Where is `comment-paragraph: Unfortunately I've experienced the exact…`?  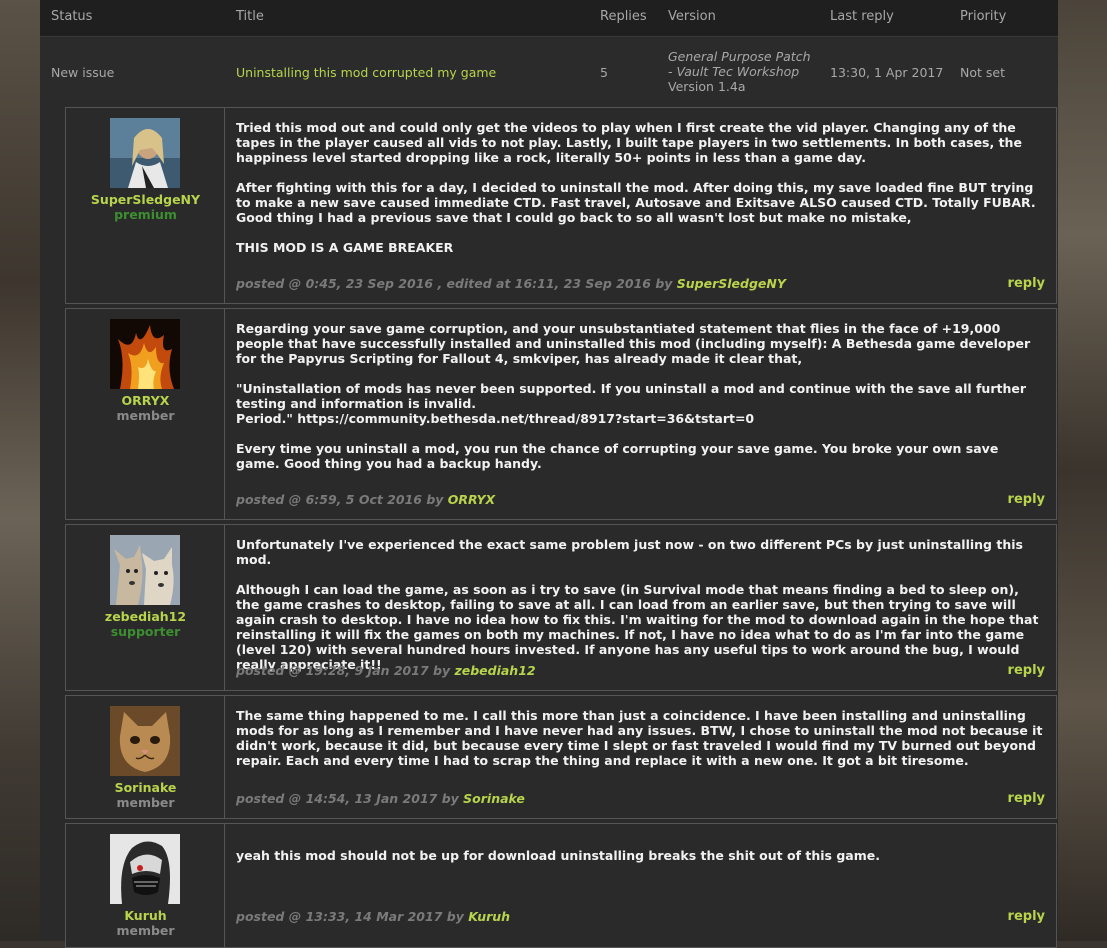
comment-paragraph: Unfortunately I've experienced the exact… is located at coordinates (629, 552).